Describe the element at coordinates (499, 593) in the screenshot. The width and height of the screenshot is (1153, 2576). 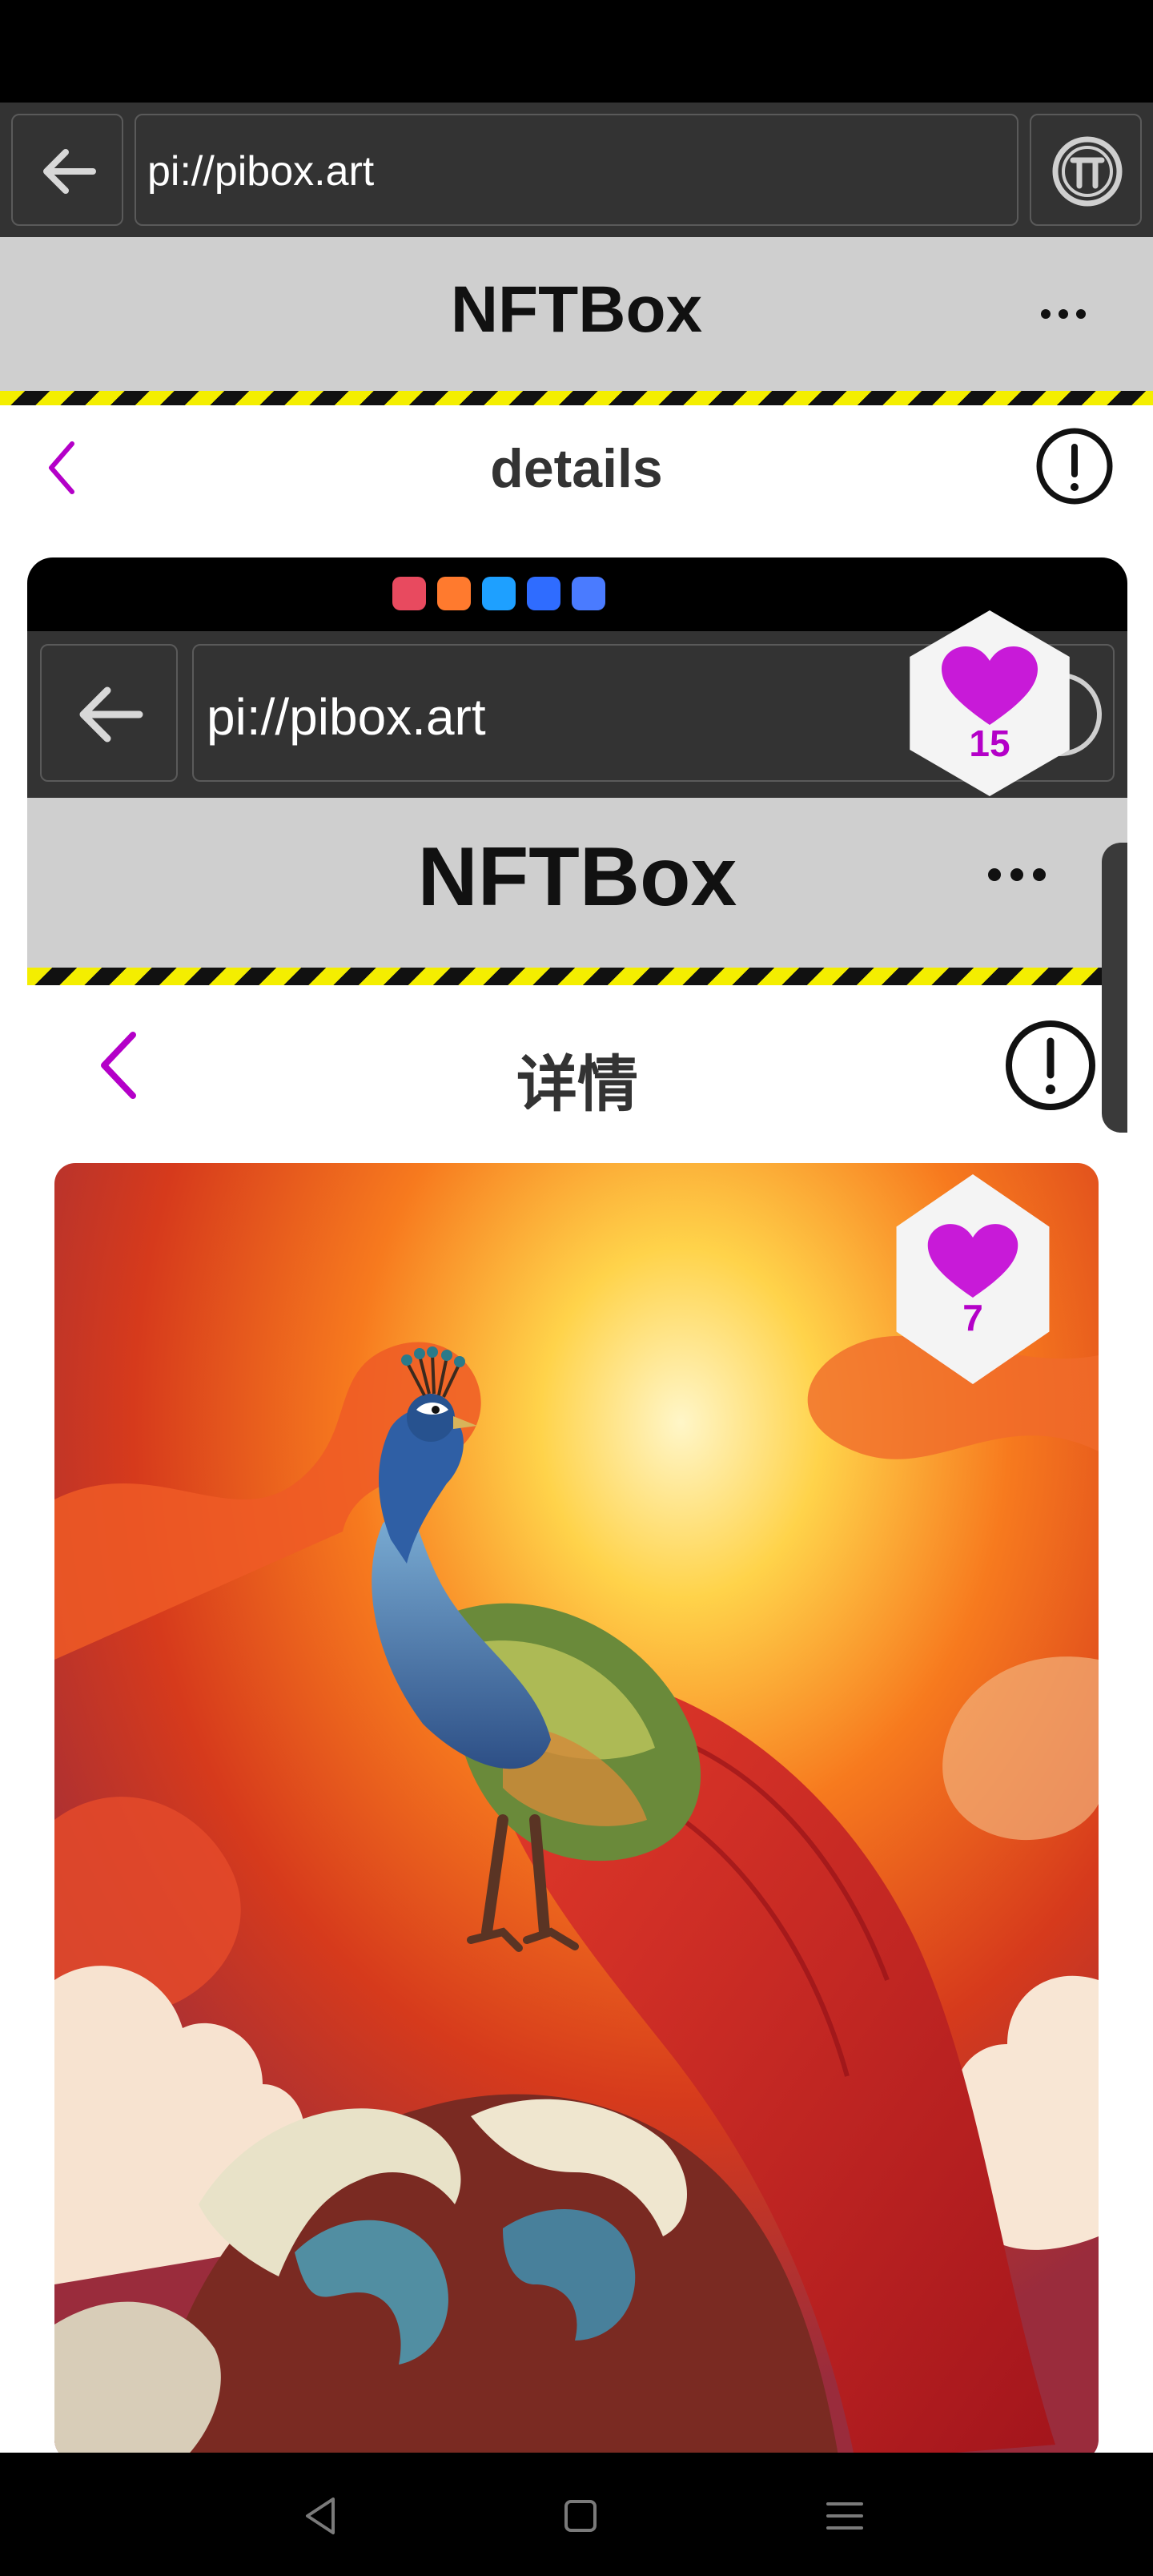
I see `app-icon-search` at that location.